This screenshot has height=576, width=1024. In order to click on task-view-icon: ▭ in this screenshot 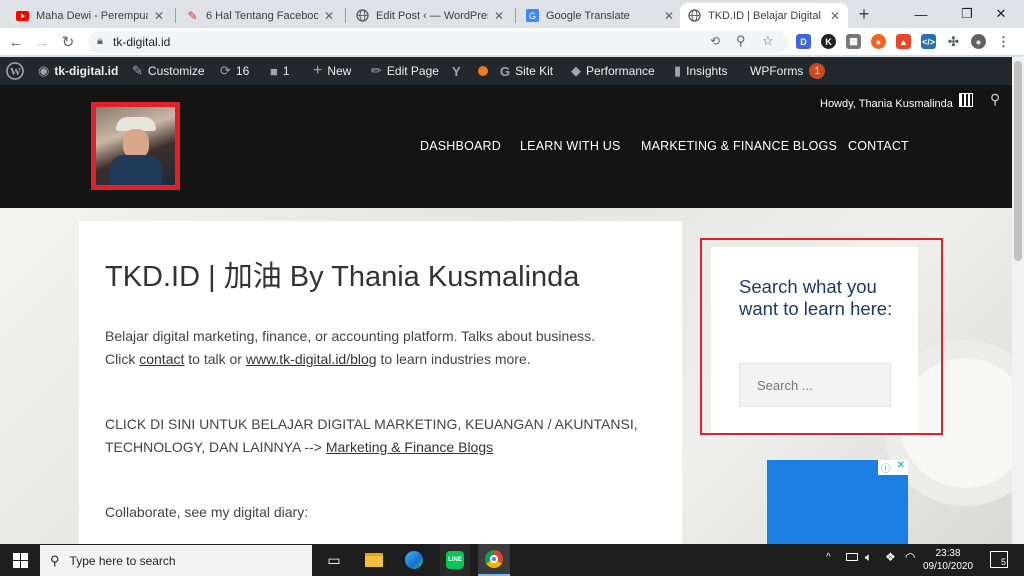, I will do `click(334, 560)`.